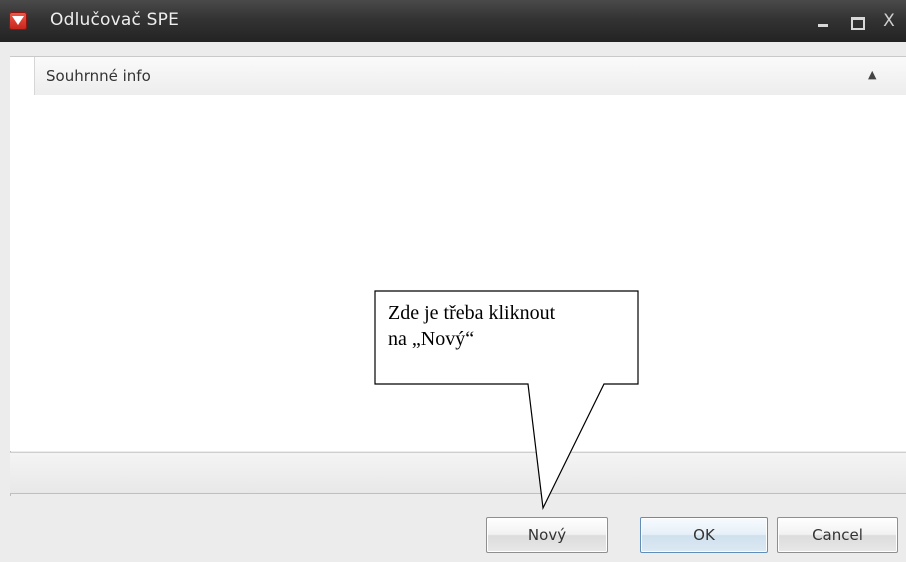 This screenshot has height=562, width=906. I want to click on maximize-icon, so click(858, 23).